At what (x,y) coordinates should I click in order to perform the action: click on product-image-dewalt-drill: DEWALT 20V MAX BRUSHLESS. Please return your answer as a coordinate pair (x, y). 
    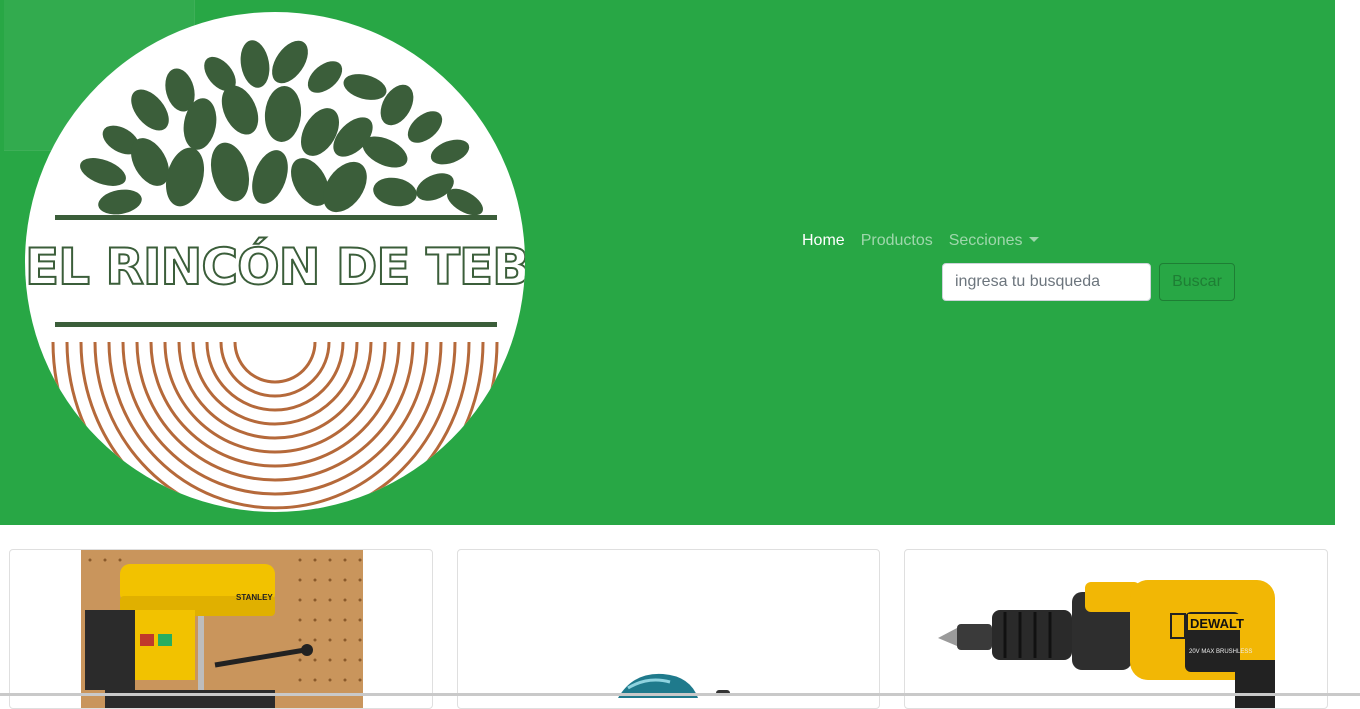
    Looking at the image, I should click on (1106, 644).